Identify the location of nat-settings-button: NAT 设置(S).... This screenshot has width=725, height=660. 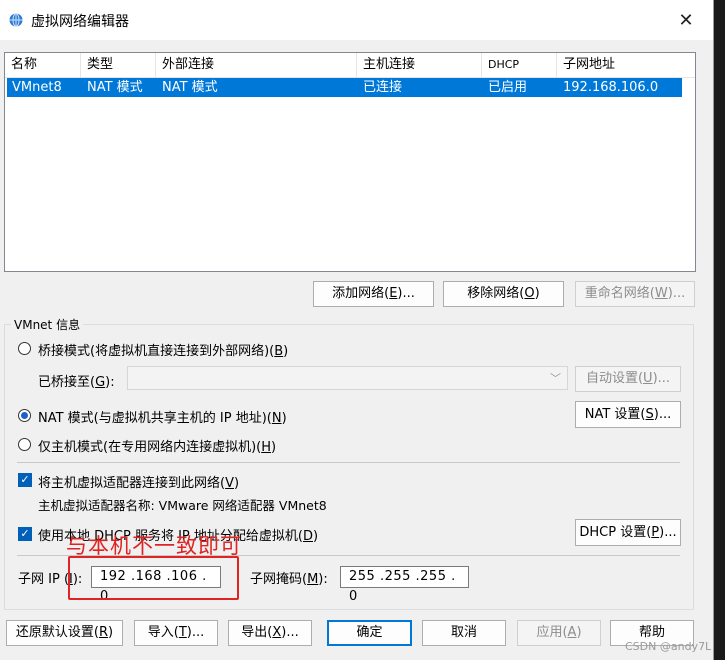
(628, 414).